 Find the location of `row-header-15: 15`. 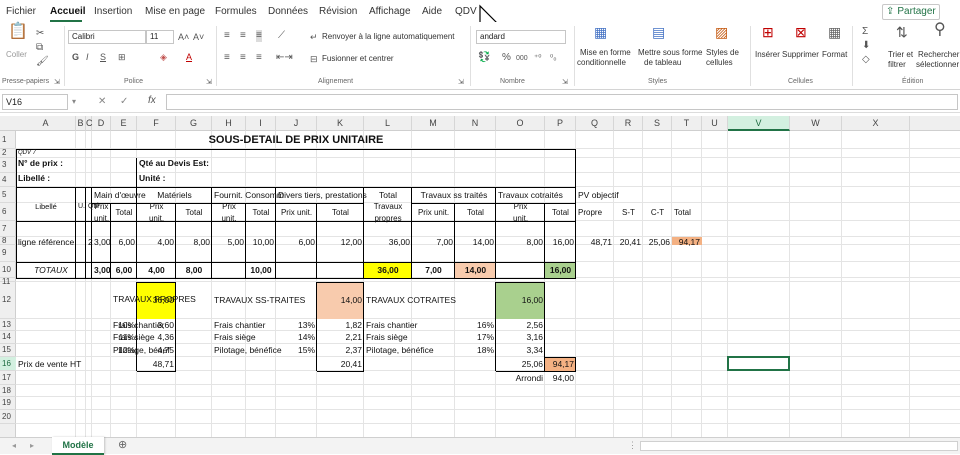

row-header-15: 15 is located at coordinates (8, 350).